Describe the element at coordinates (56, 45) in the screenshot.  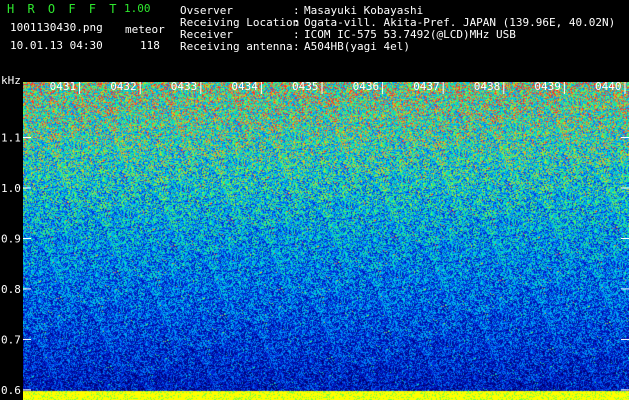
I see `datetime-label: 10.01.13 04:30` at that location.